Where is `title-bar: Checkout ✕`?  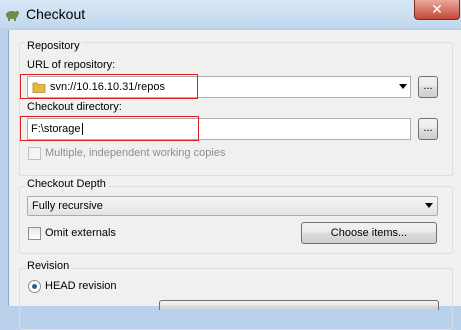 title-bar: Checkout ✕ is located at coordinates (230, 14).